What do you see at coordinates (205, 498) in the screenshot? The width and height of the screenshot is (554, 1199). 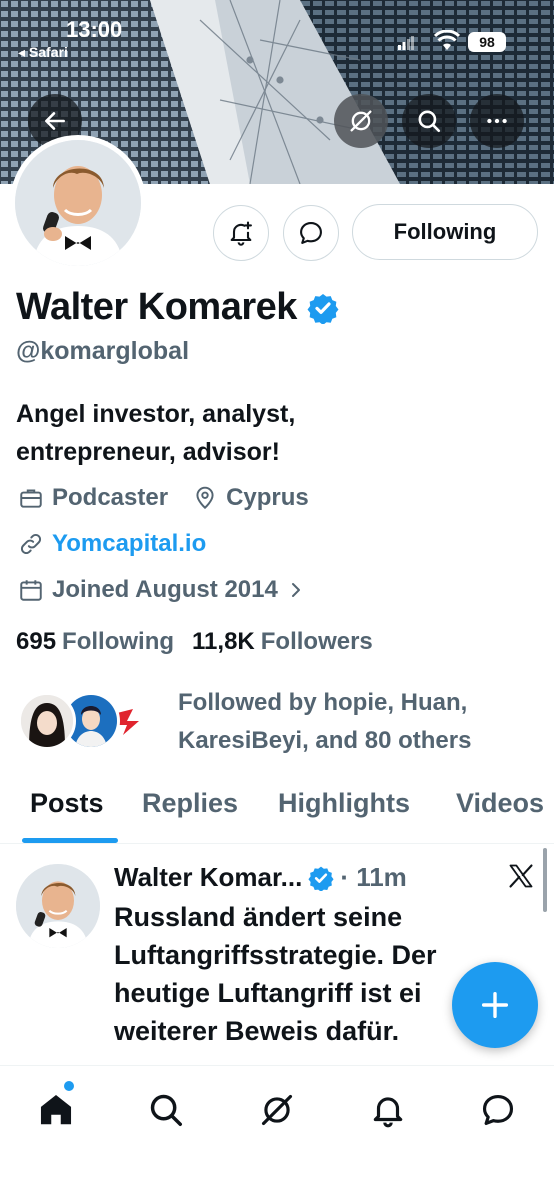 I see `location-pin-icon` at bounding box center [205, 498].